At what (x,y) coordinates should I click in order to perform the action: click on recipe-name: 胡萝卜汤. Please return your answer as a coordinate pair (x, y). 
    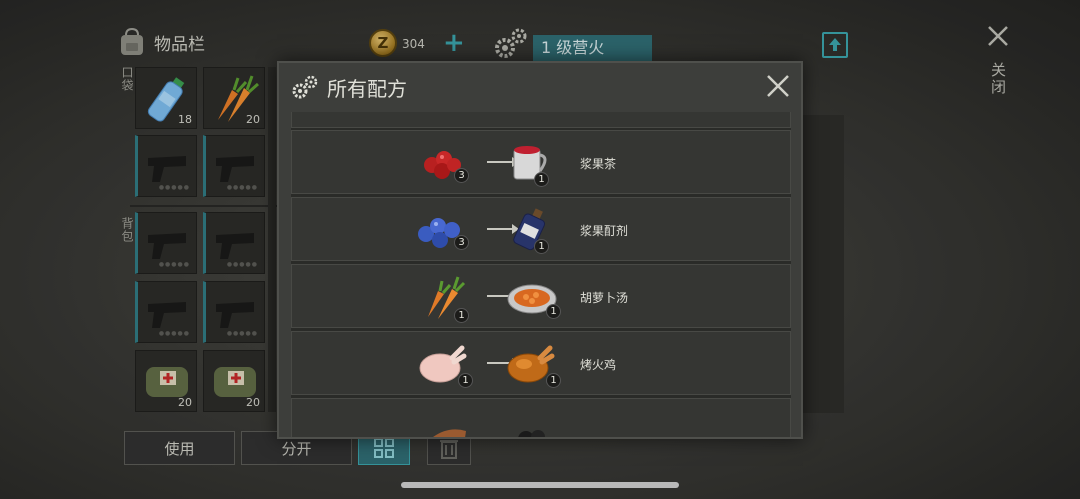
    Looking at the image, I should click on (604, 298).